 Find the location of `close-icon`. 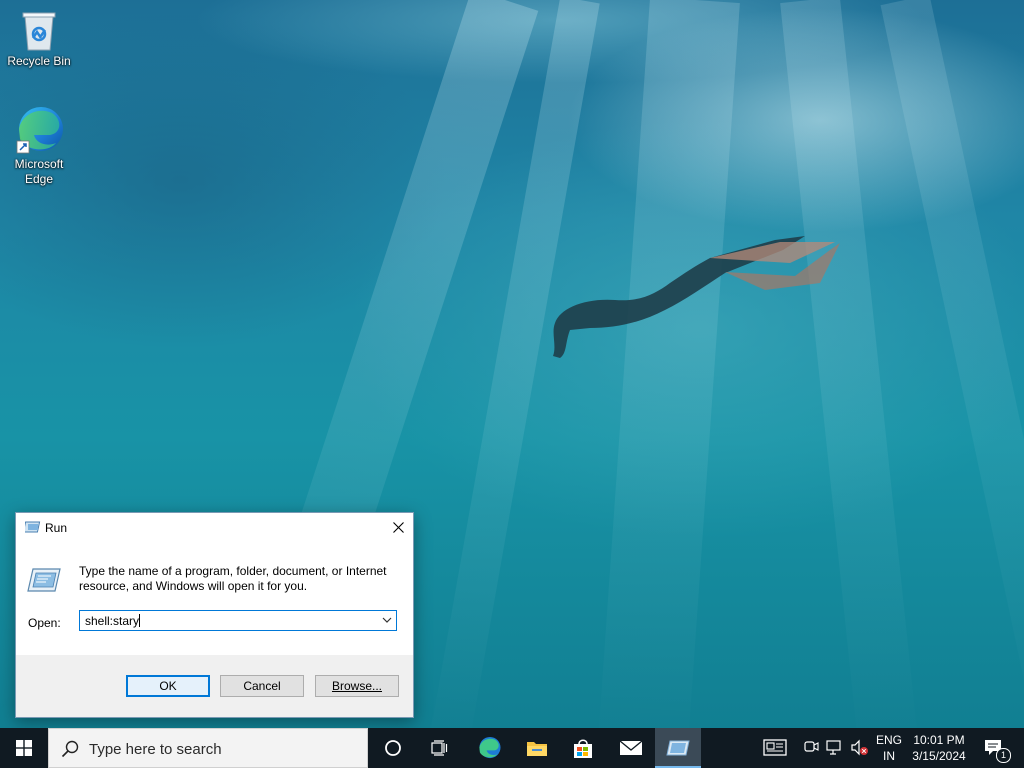

close-icon is located at coordinates (398, 527).